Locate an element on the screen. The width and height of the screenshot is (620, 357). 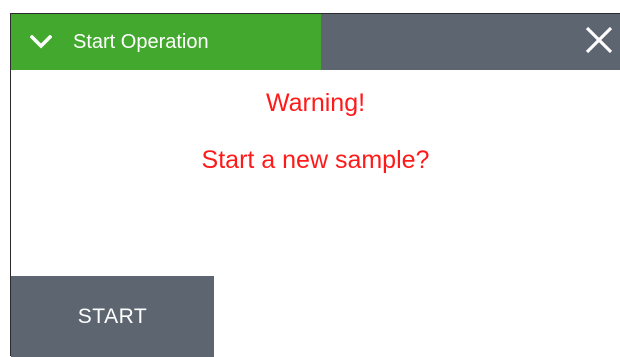
close-button is located at coordinates (599, 42).